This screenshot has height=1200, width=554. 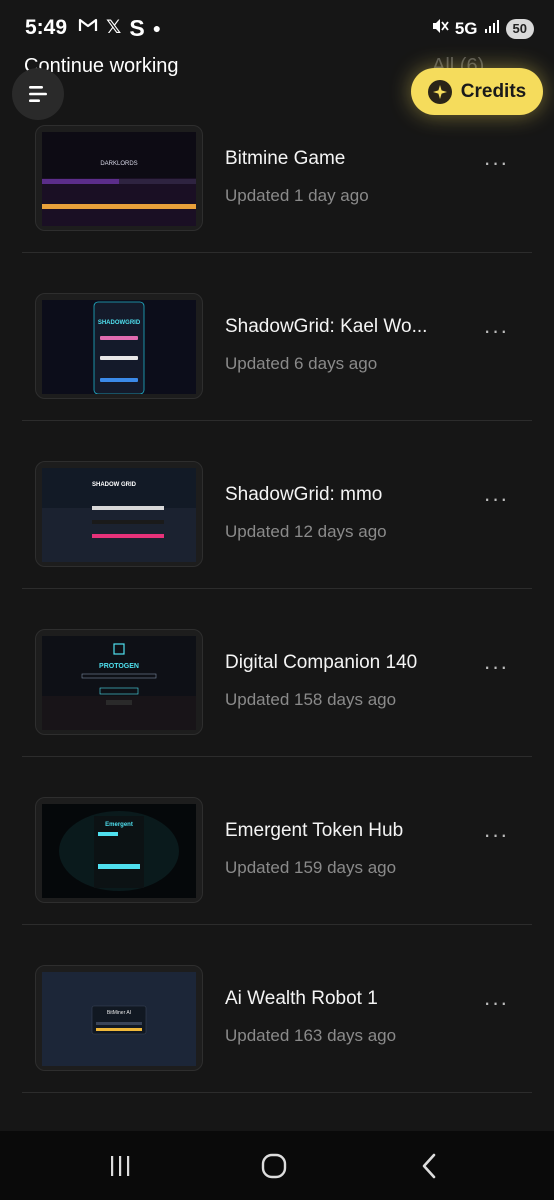 I want to click on project-thumbnail: SHADOWGRID, so click(x=119, y=346).